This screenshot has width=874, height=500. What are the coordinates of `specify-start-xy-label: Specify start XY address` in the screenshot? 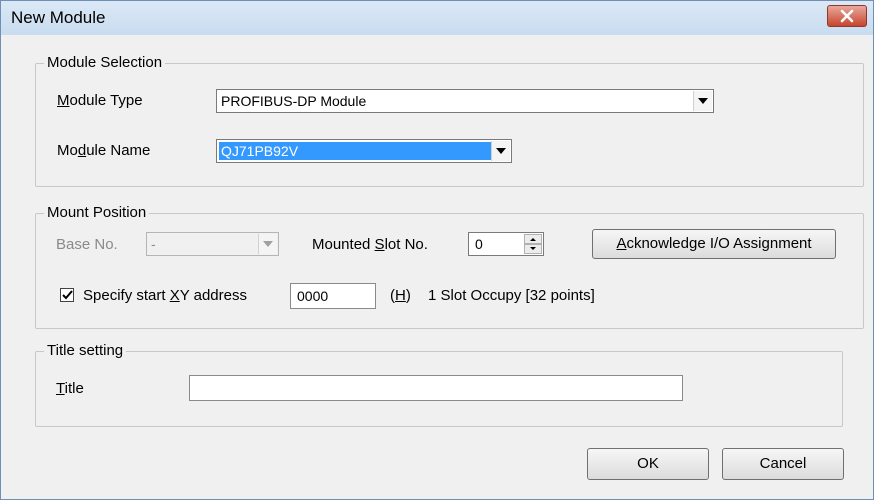 It's located at (165, 295).